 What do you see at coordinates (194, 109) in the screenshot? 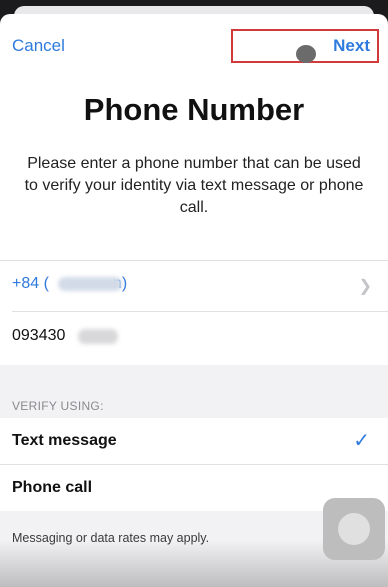
I see `page-title: Phone Number` at bounding box center [194, 109].